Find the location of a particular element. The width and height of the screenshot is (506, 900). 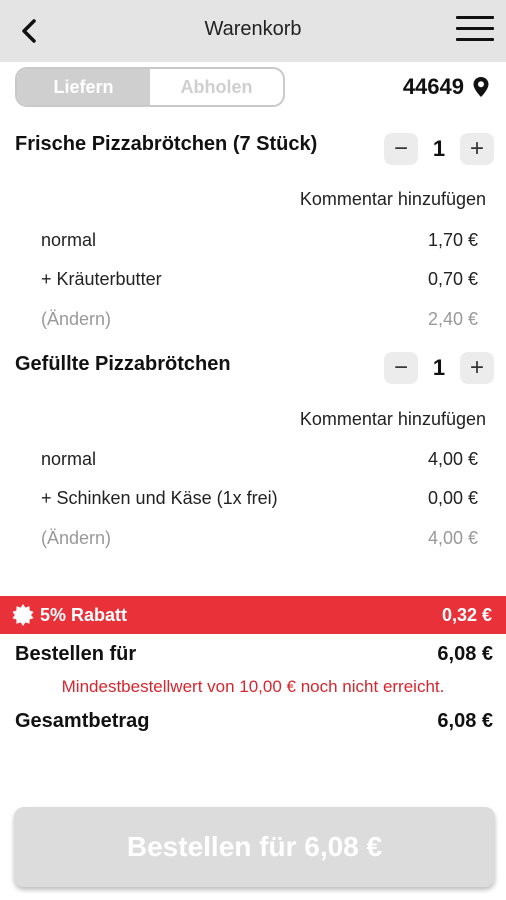

option-price: 1,70 € is located at coordinates (452, 240).